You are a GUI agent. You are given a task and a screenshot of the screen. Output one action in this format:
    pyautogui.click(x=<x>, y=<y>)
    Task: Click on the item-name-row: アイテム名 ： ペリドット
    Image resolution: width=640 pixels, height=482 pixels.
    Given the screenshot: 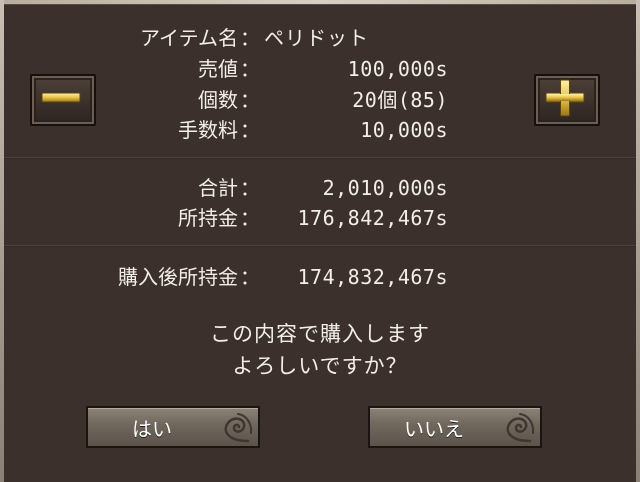 What is the action you would take?
    pyautogui.click(x=320, y=38)
    